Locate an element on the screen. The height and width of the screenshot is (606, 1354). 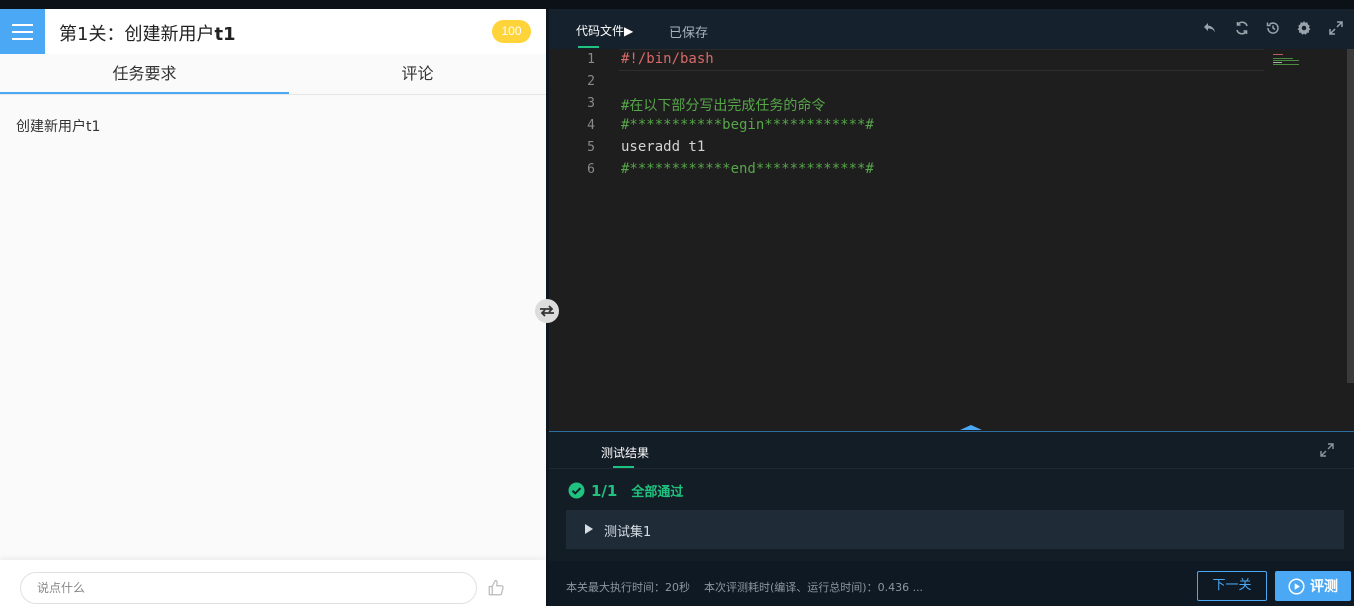
tab-test-results: 测试结果 is located at coordinates (625, 452).